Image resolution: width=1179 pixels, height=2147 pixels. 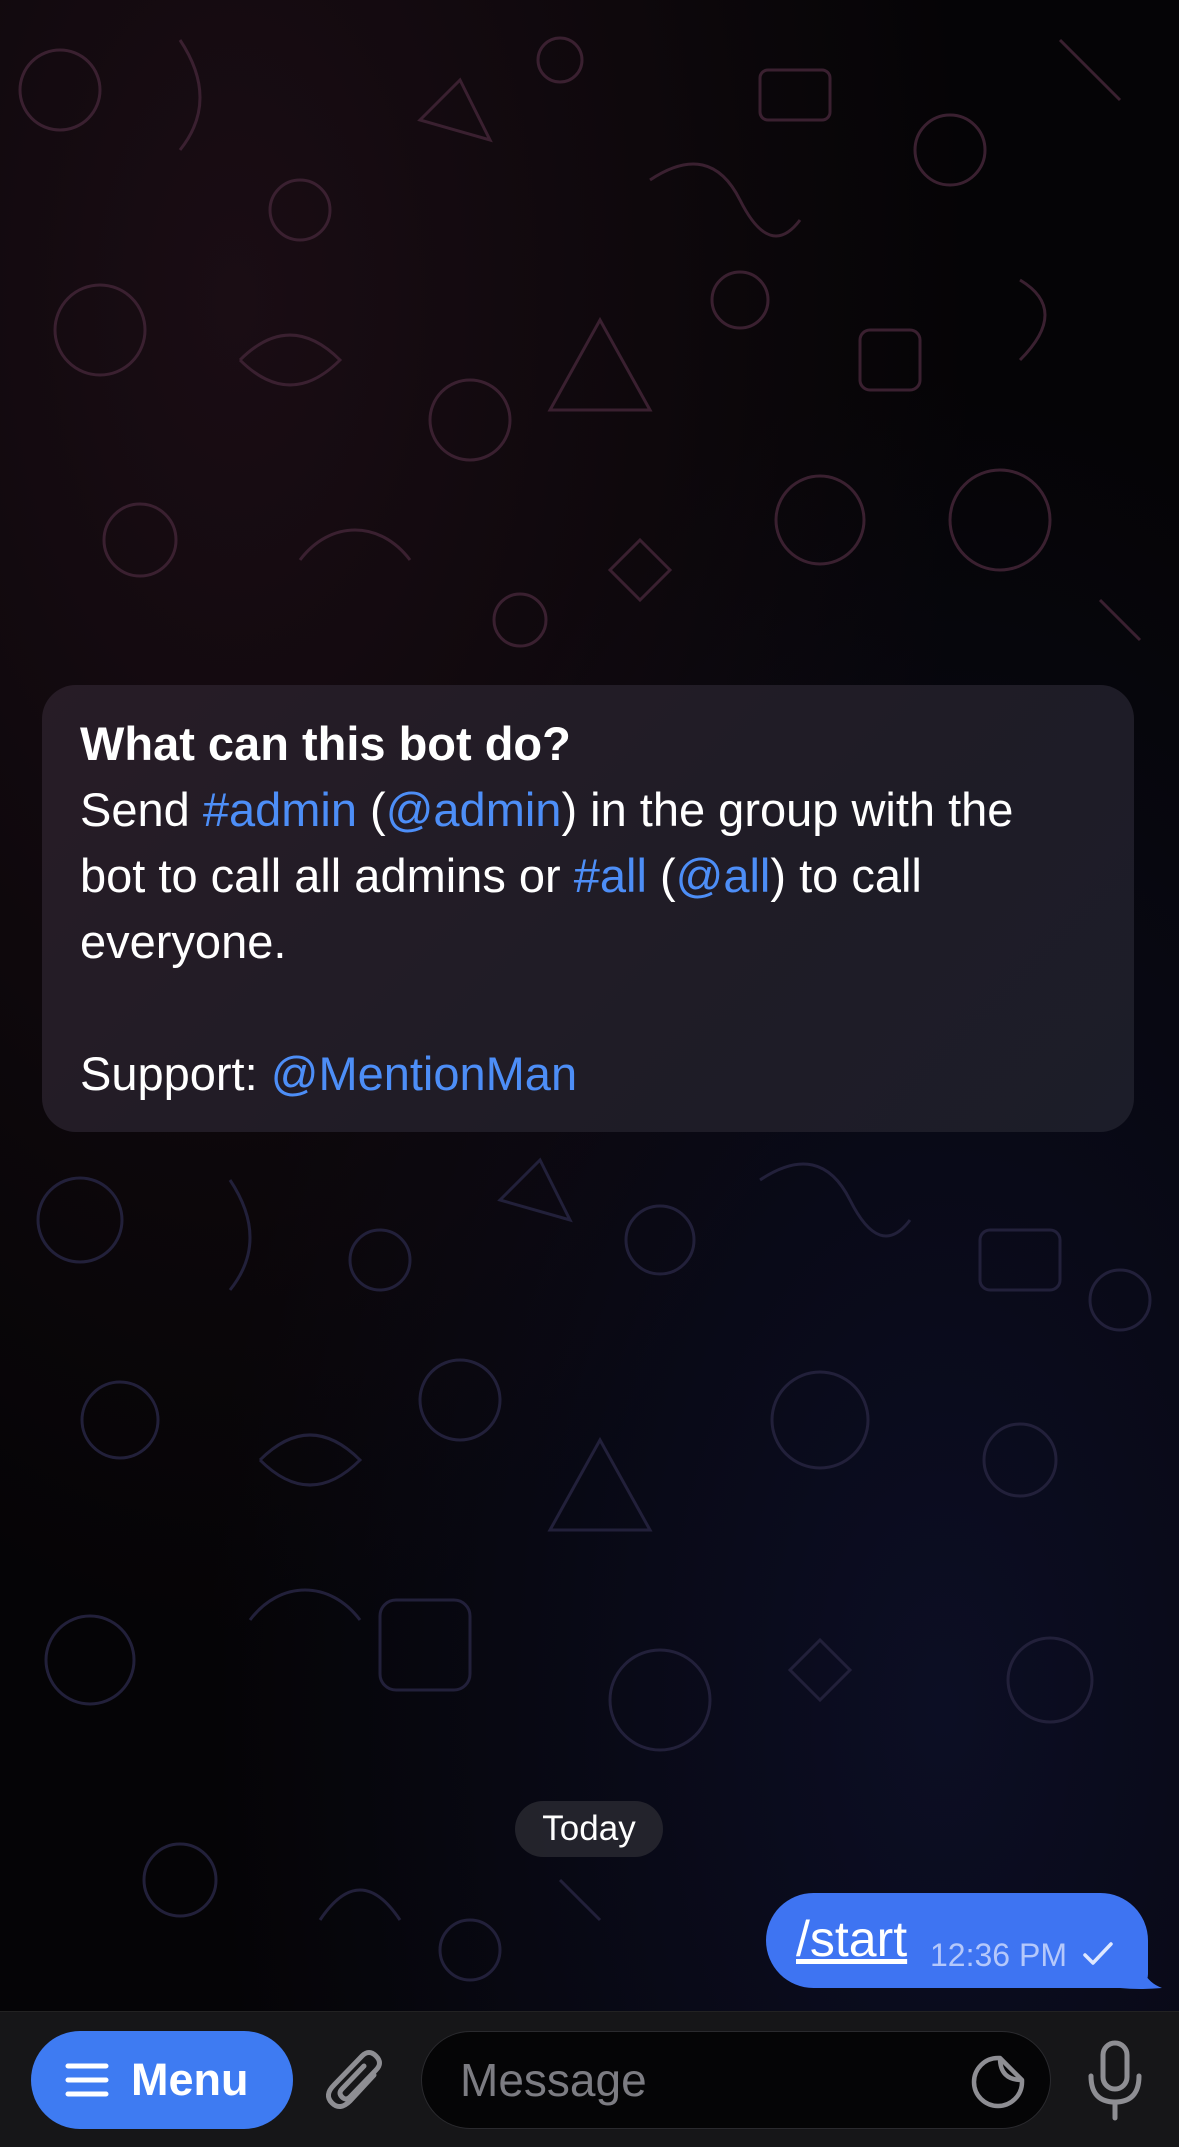 What do you see at coordinates (1115, 2081) in the screenshot?
I see `microphone-icon` at bounding box center [1115, 2081].